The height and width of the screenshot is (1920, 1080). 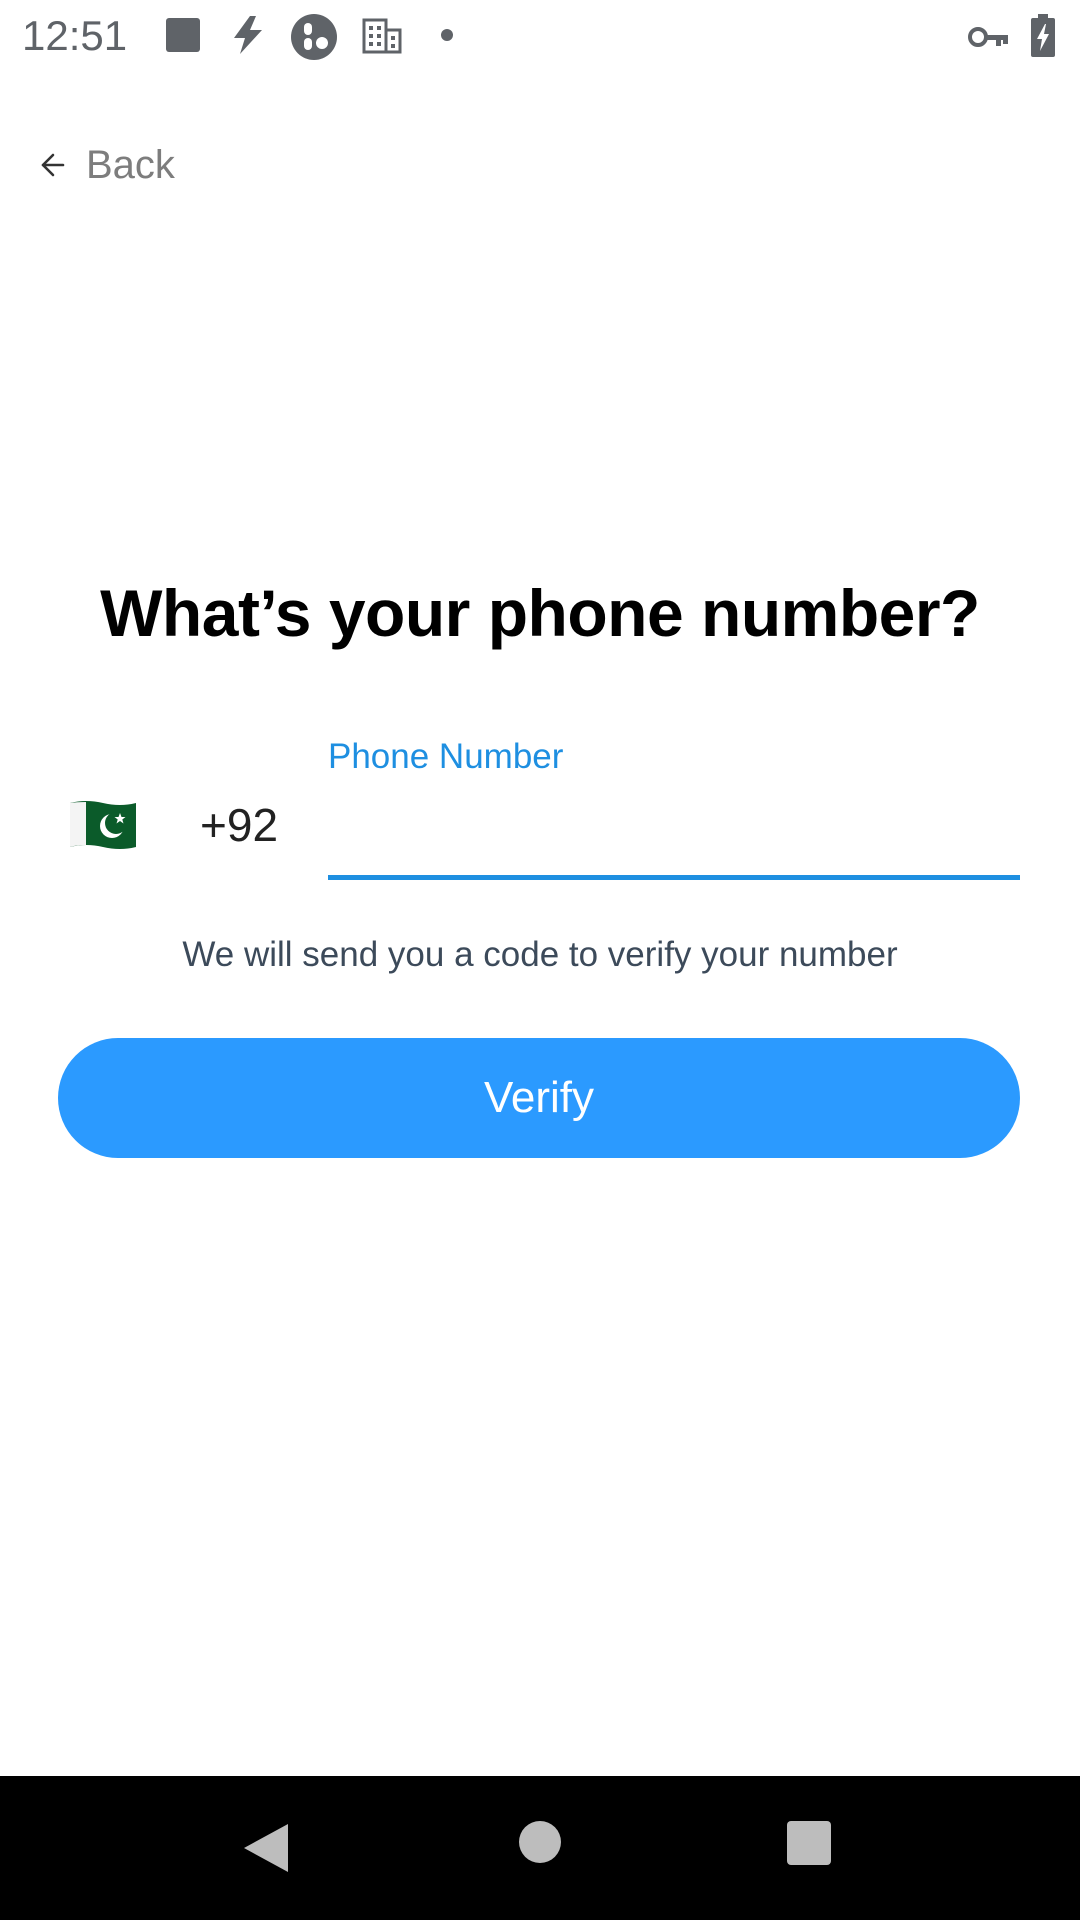 What do you see at coordinates (674, 877) in the screenshot?
I see `phone-input-underline` at bounding box center [674, 877].